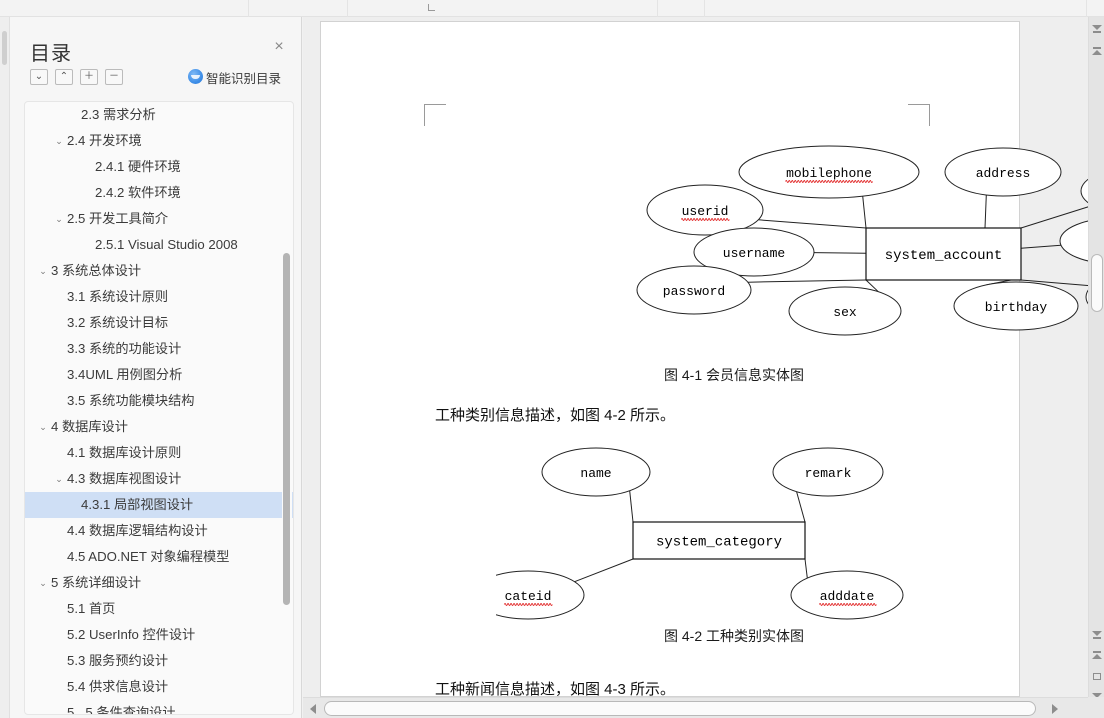  I want to click on toc-item-label: 4.1 数据库设计原则, so click(124, 452).